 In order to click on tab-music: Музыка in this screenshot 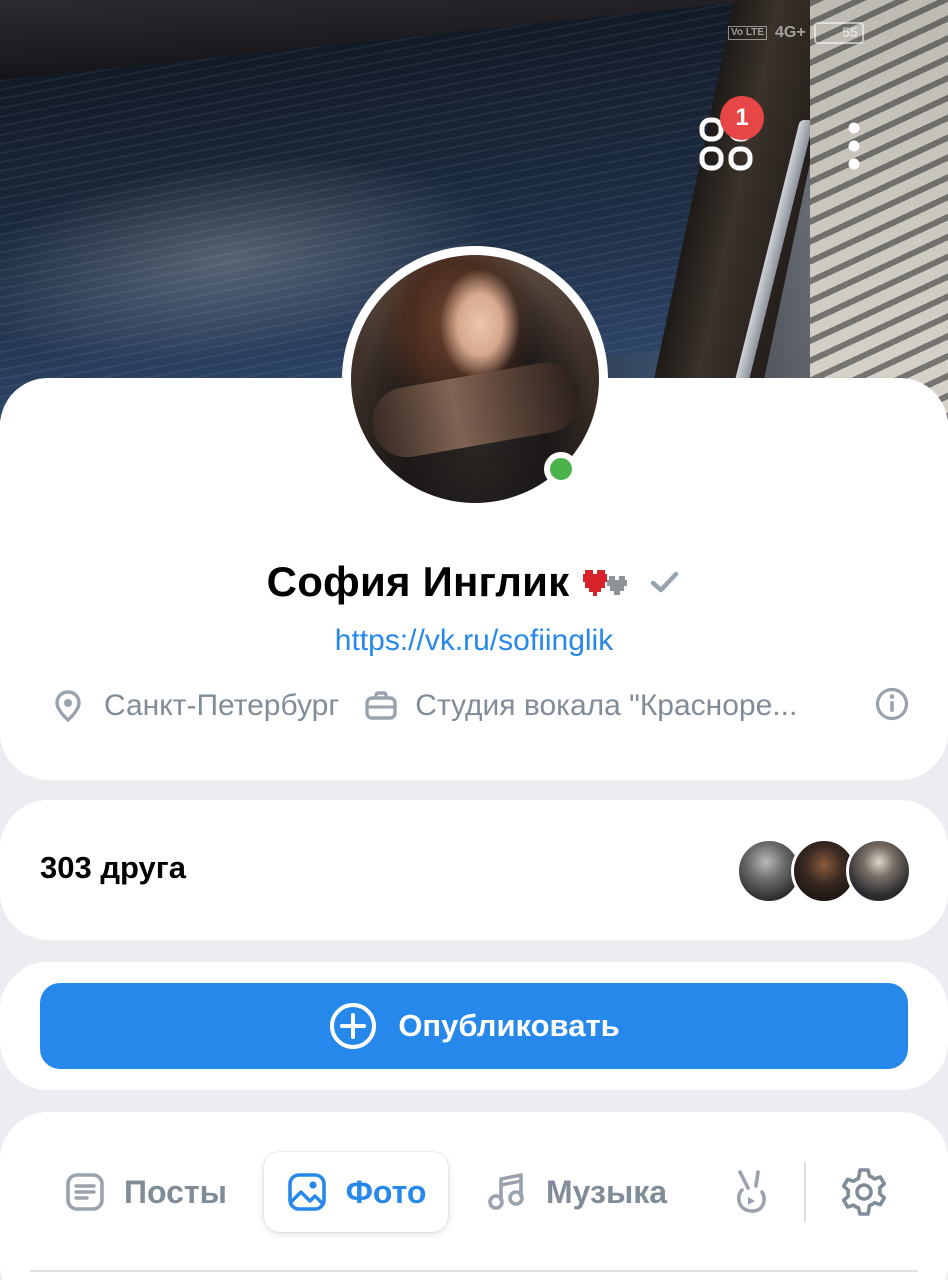, I will do `click(576, 1192)`.